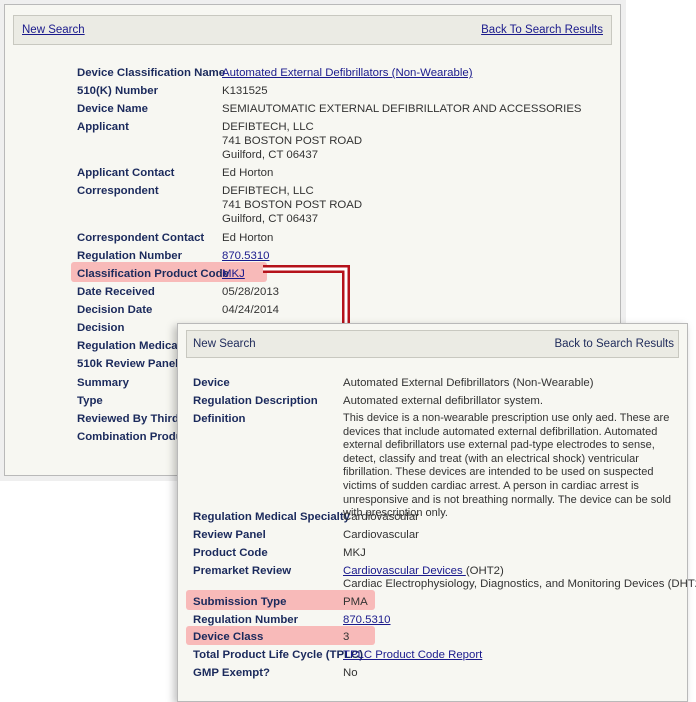  What do you see at coordinates (354, 553) in the screenshot?
I see `value-product-code: MKJ` at bounding box center [354, 553].